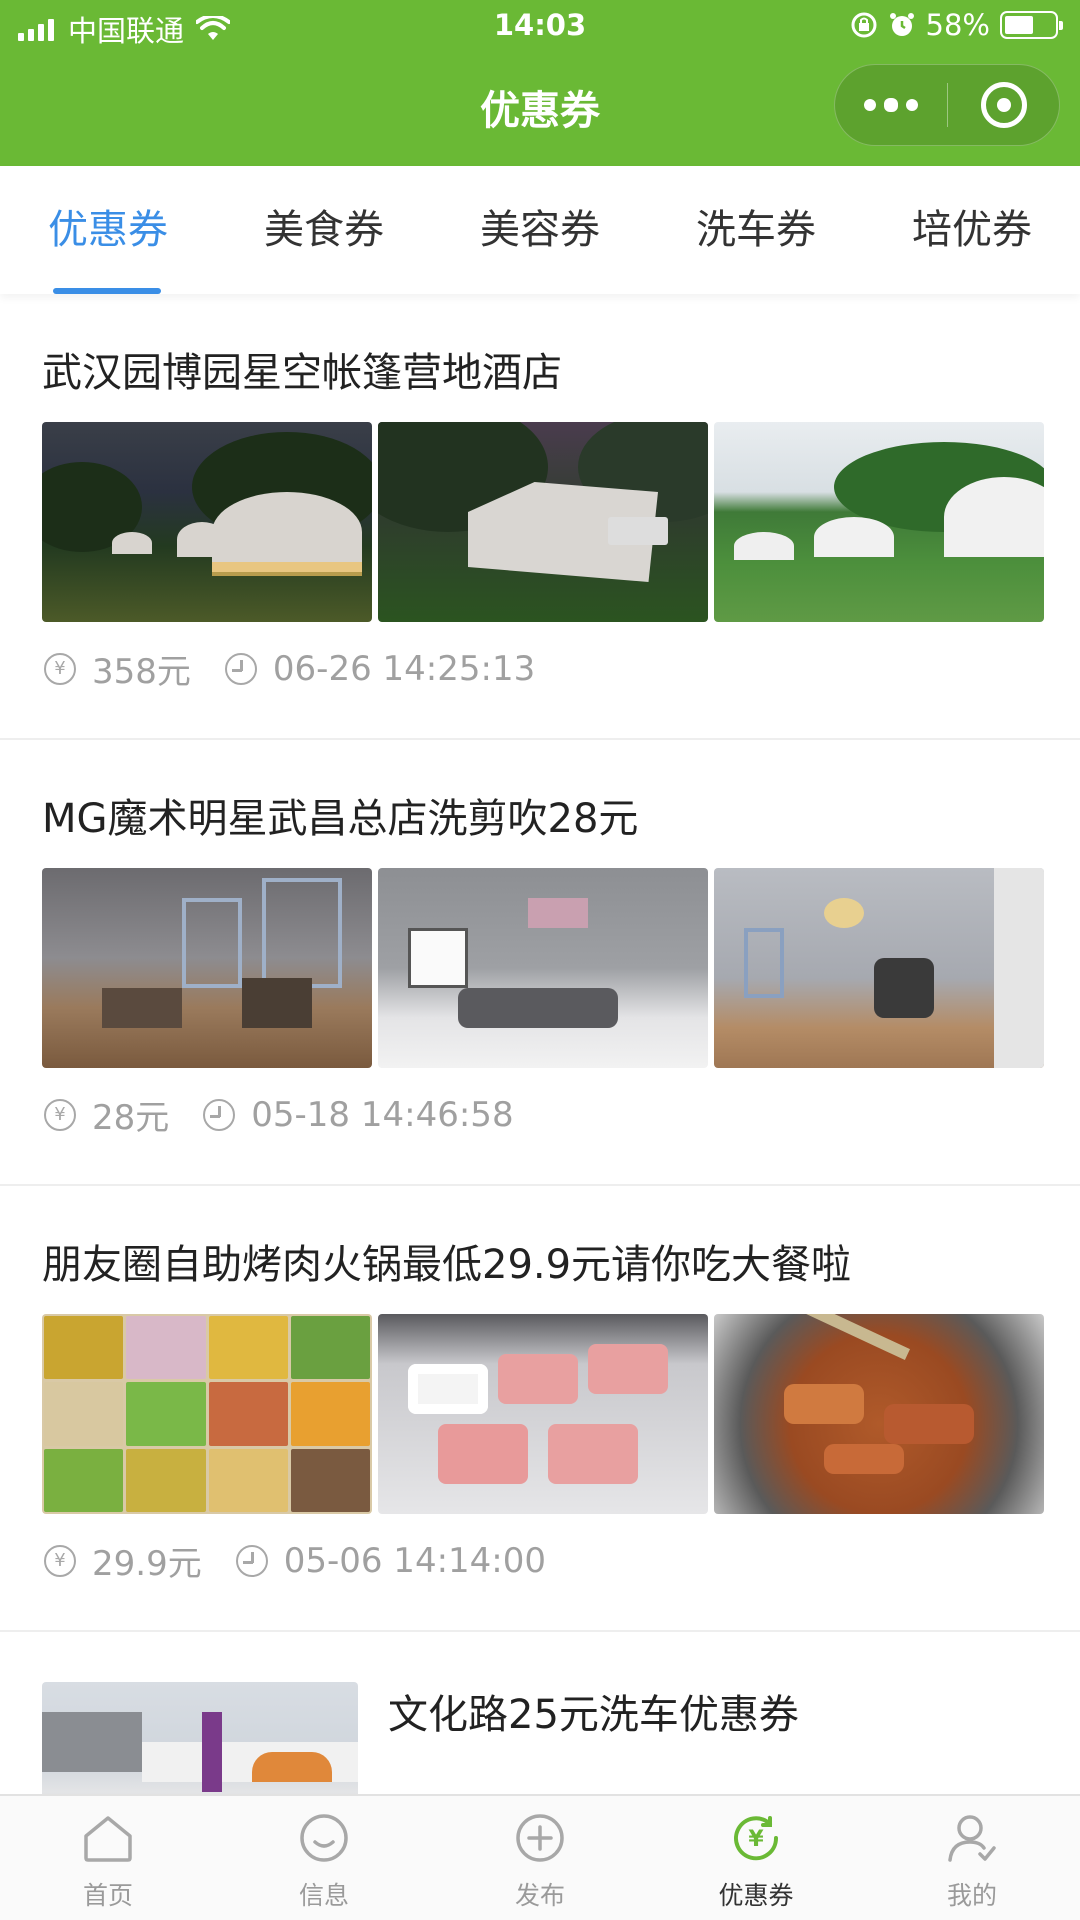 Image resolution: width=1080 pixels, height=1920 pixels. I want to click on tab-beauty: 美容券, so click(540, 230).